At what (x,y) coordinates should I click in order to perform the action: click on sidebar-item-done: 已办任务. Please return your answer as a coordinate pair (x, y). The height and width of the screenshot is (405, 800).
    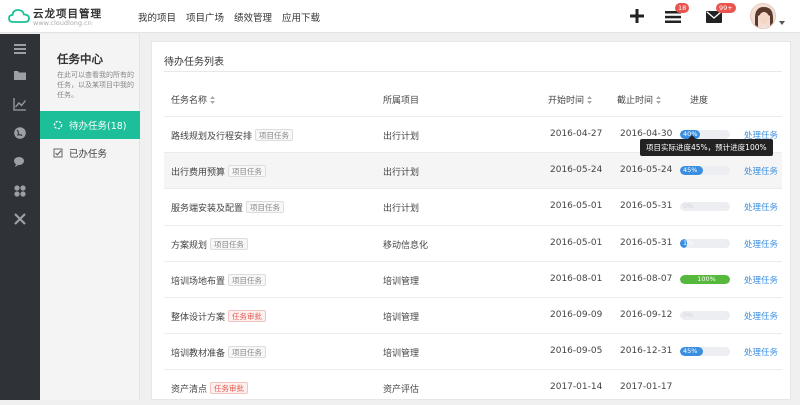
    Looking at the image, I should click on (90, 153).